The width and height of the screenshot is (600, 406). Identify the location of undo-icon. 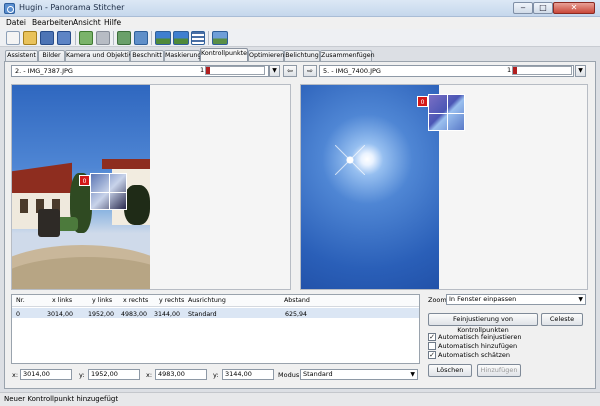
(86, 38).